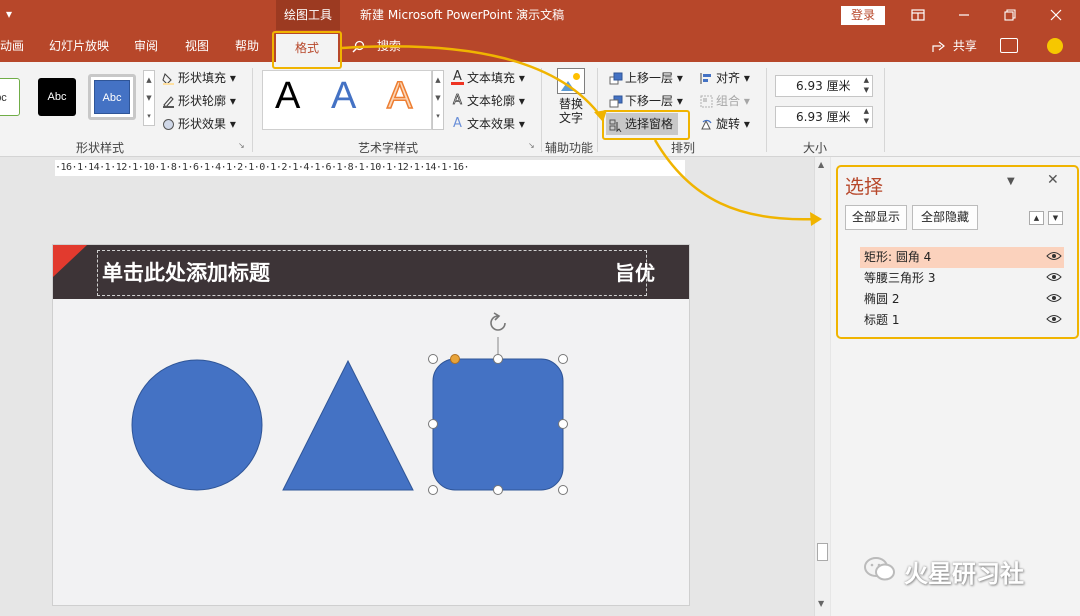 The image size is (1080, 616). Describe the element at coordinates (964, 574) in the screenshot. I see `watermark-text: 火星研习社` at that location.